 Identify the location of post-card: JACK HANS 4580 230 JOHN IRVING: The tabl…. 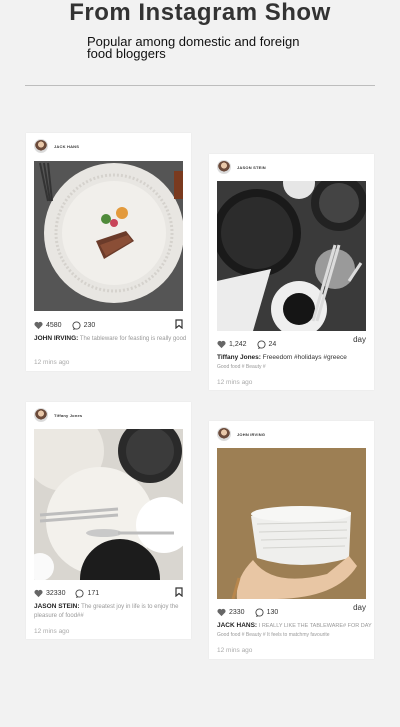
(108, 252).